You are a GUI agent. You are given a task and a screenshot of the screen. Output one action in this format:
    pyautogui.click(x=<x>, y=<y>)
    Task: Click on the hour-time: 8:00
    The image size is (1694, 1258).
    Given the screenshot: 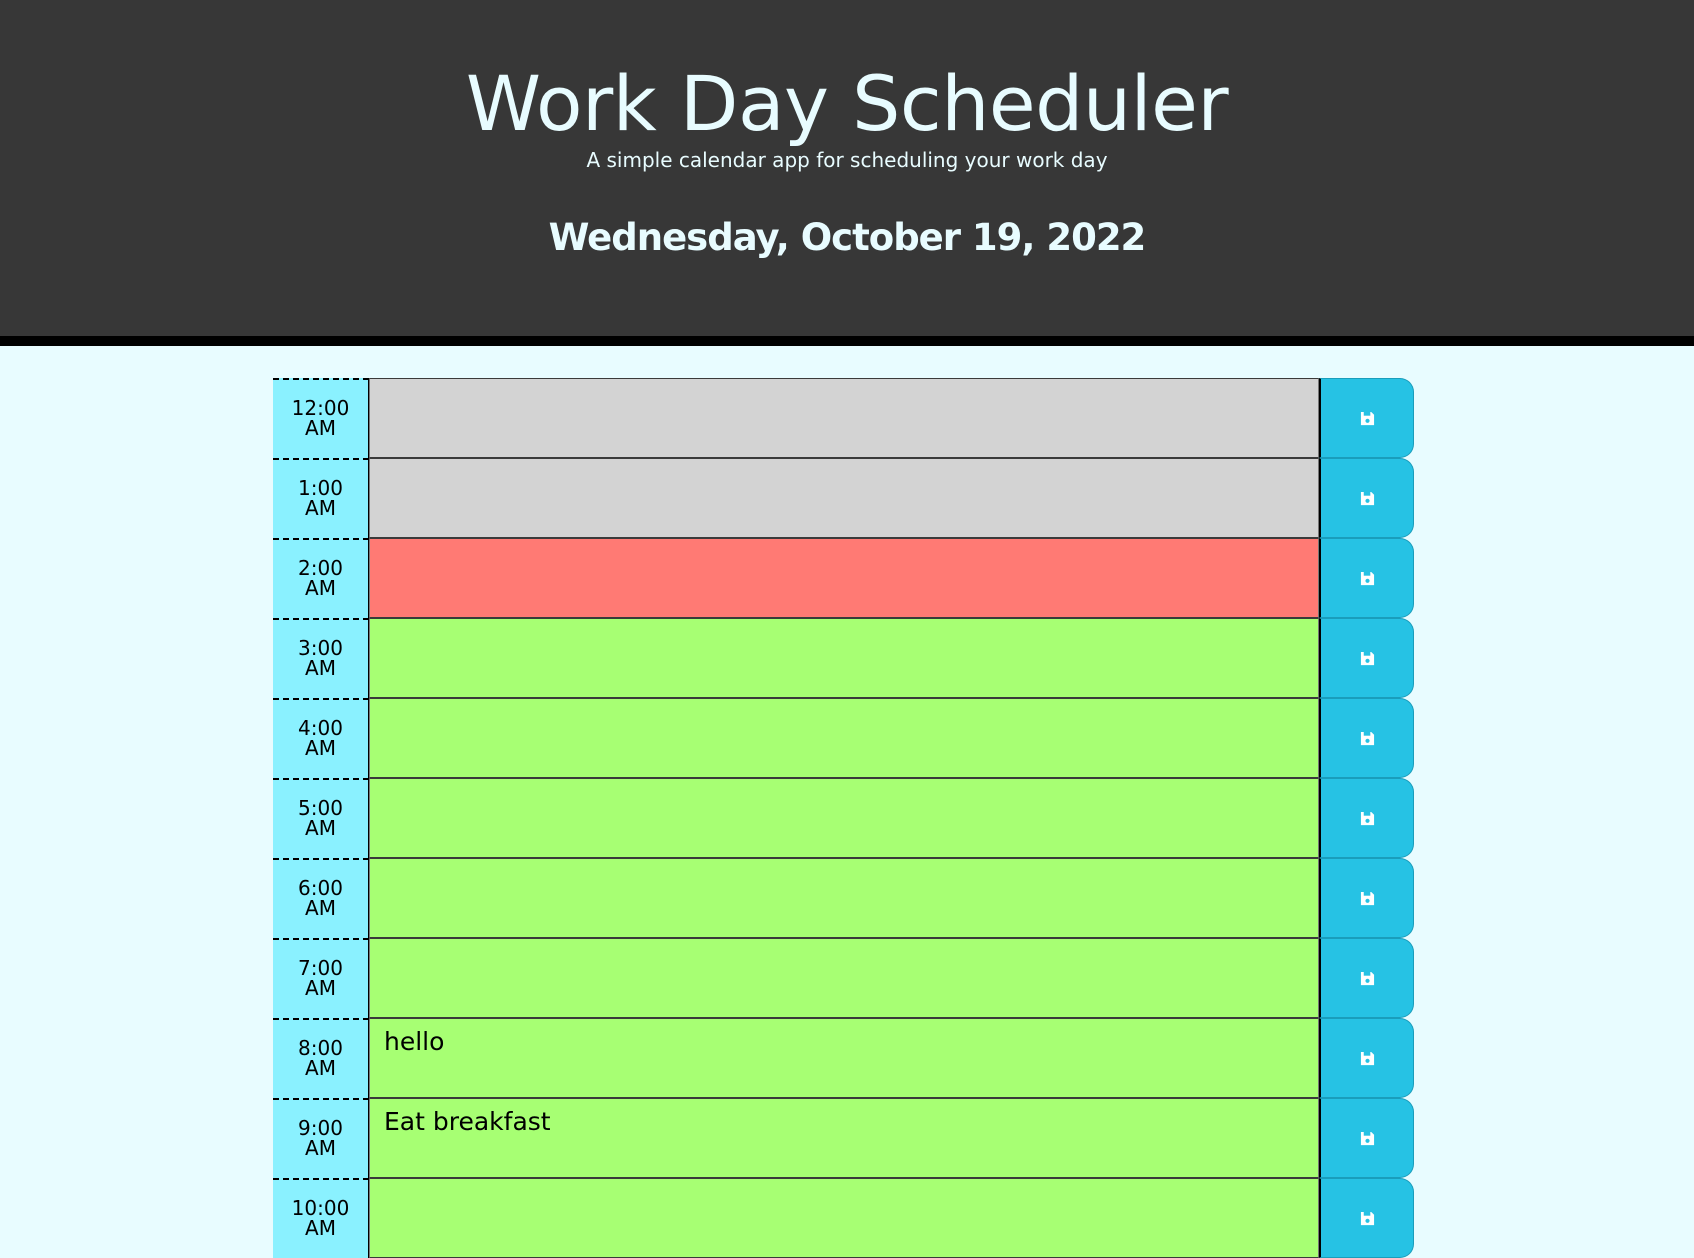 What is the action you would take?
    pyautogui.click(x=320, y=1048)
    